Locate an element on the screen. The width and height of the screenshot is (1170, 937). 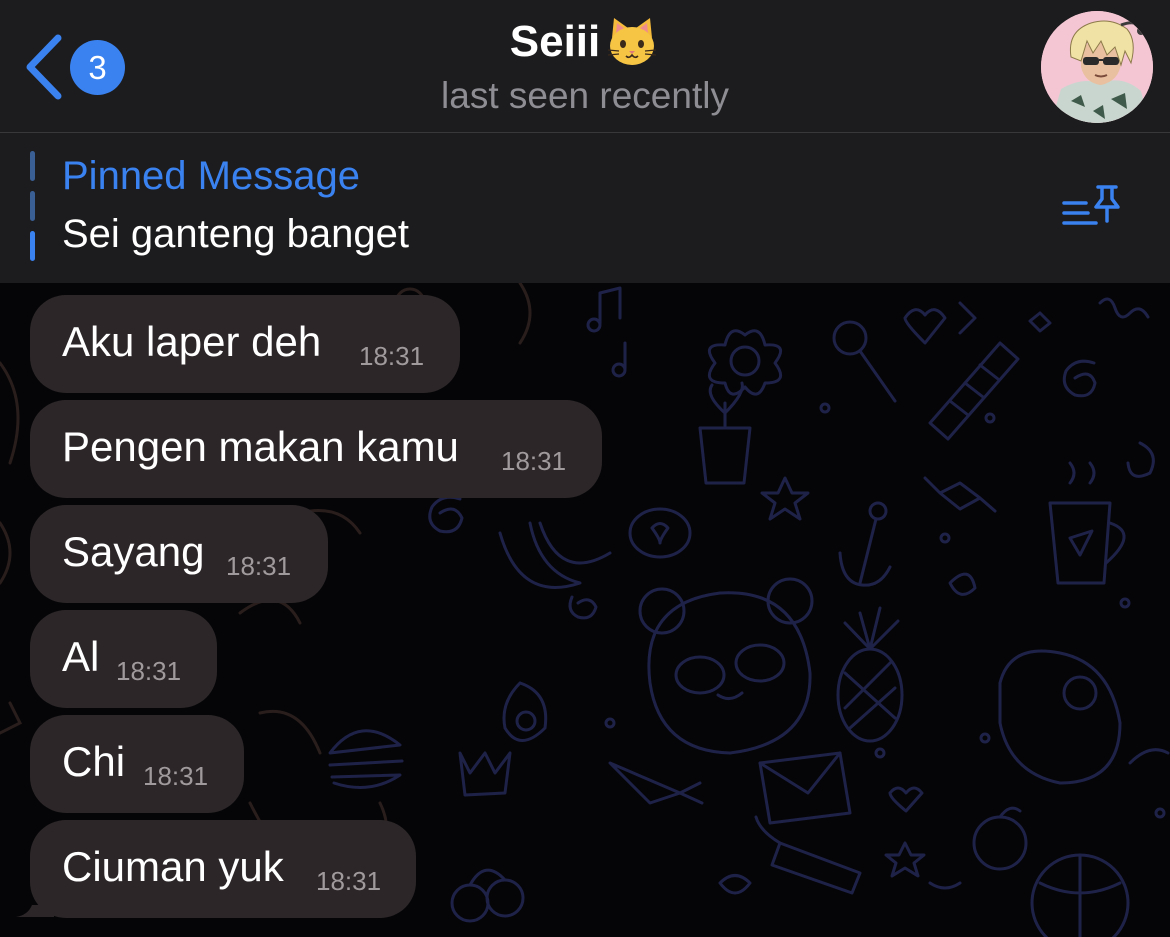
message-text: Ciuman yuk is located at coordinates (173, 866).